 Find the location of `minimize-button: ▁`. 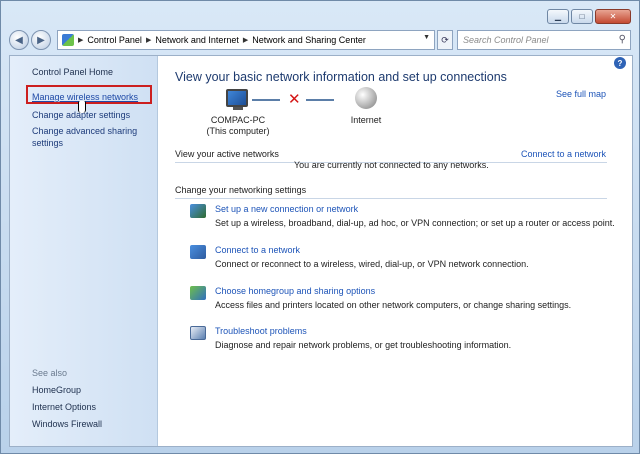

minimize-button: ▁ is located at coordinates (558, 16).